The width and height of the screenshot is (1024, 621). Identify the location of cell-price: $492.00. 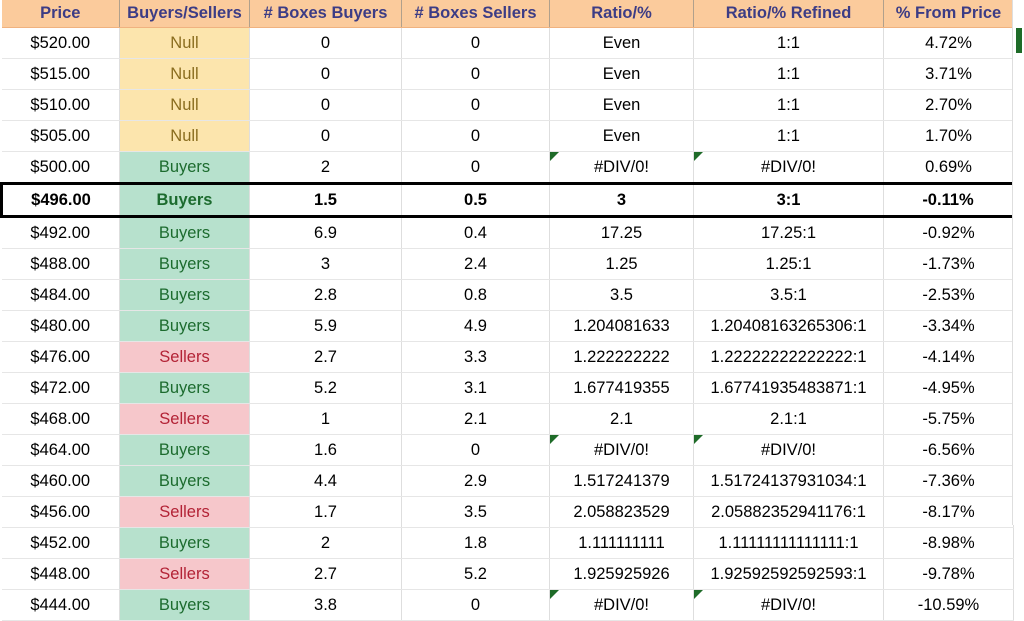
(60, 232).